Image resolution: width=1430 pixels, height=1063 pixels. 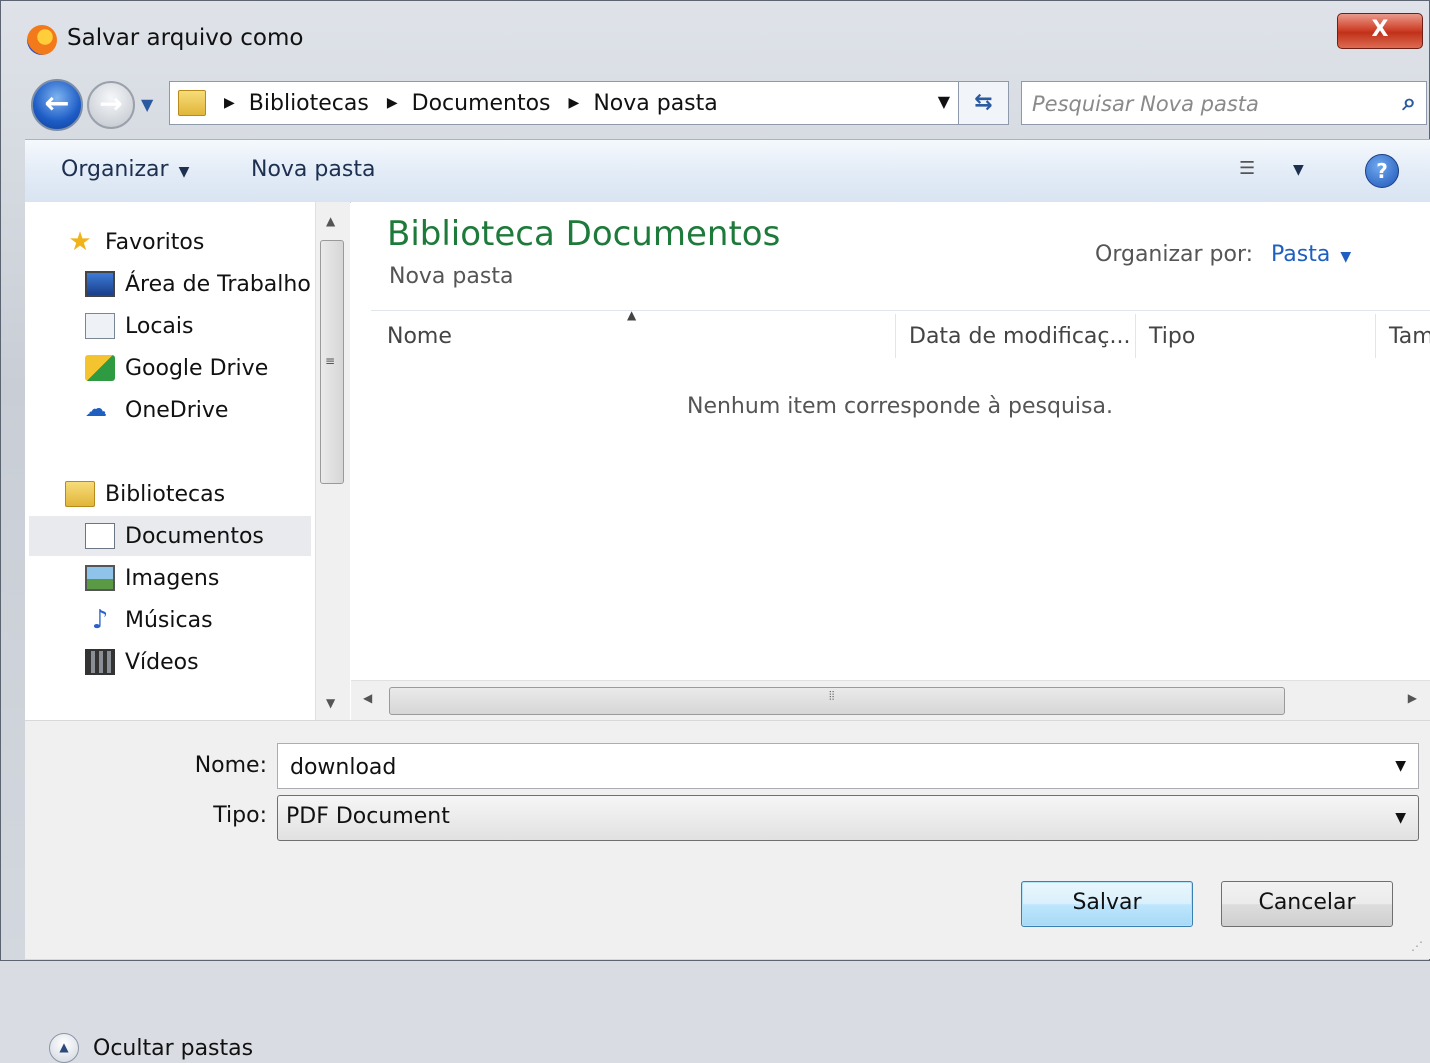 I want to click on sidebar-item-documents: Documentos, so click(x=170, y=536).